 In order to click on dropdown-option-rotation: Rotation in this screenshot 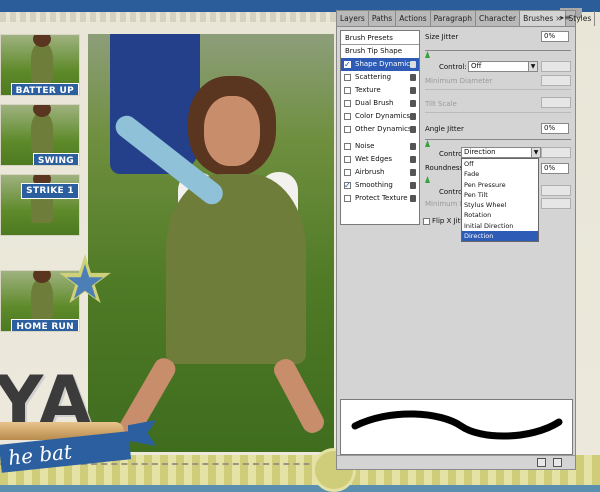, I will do `click(500, 215)`.